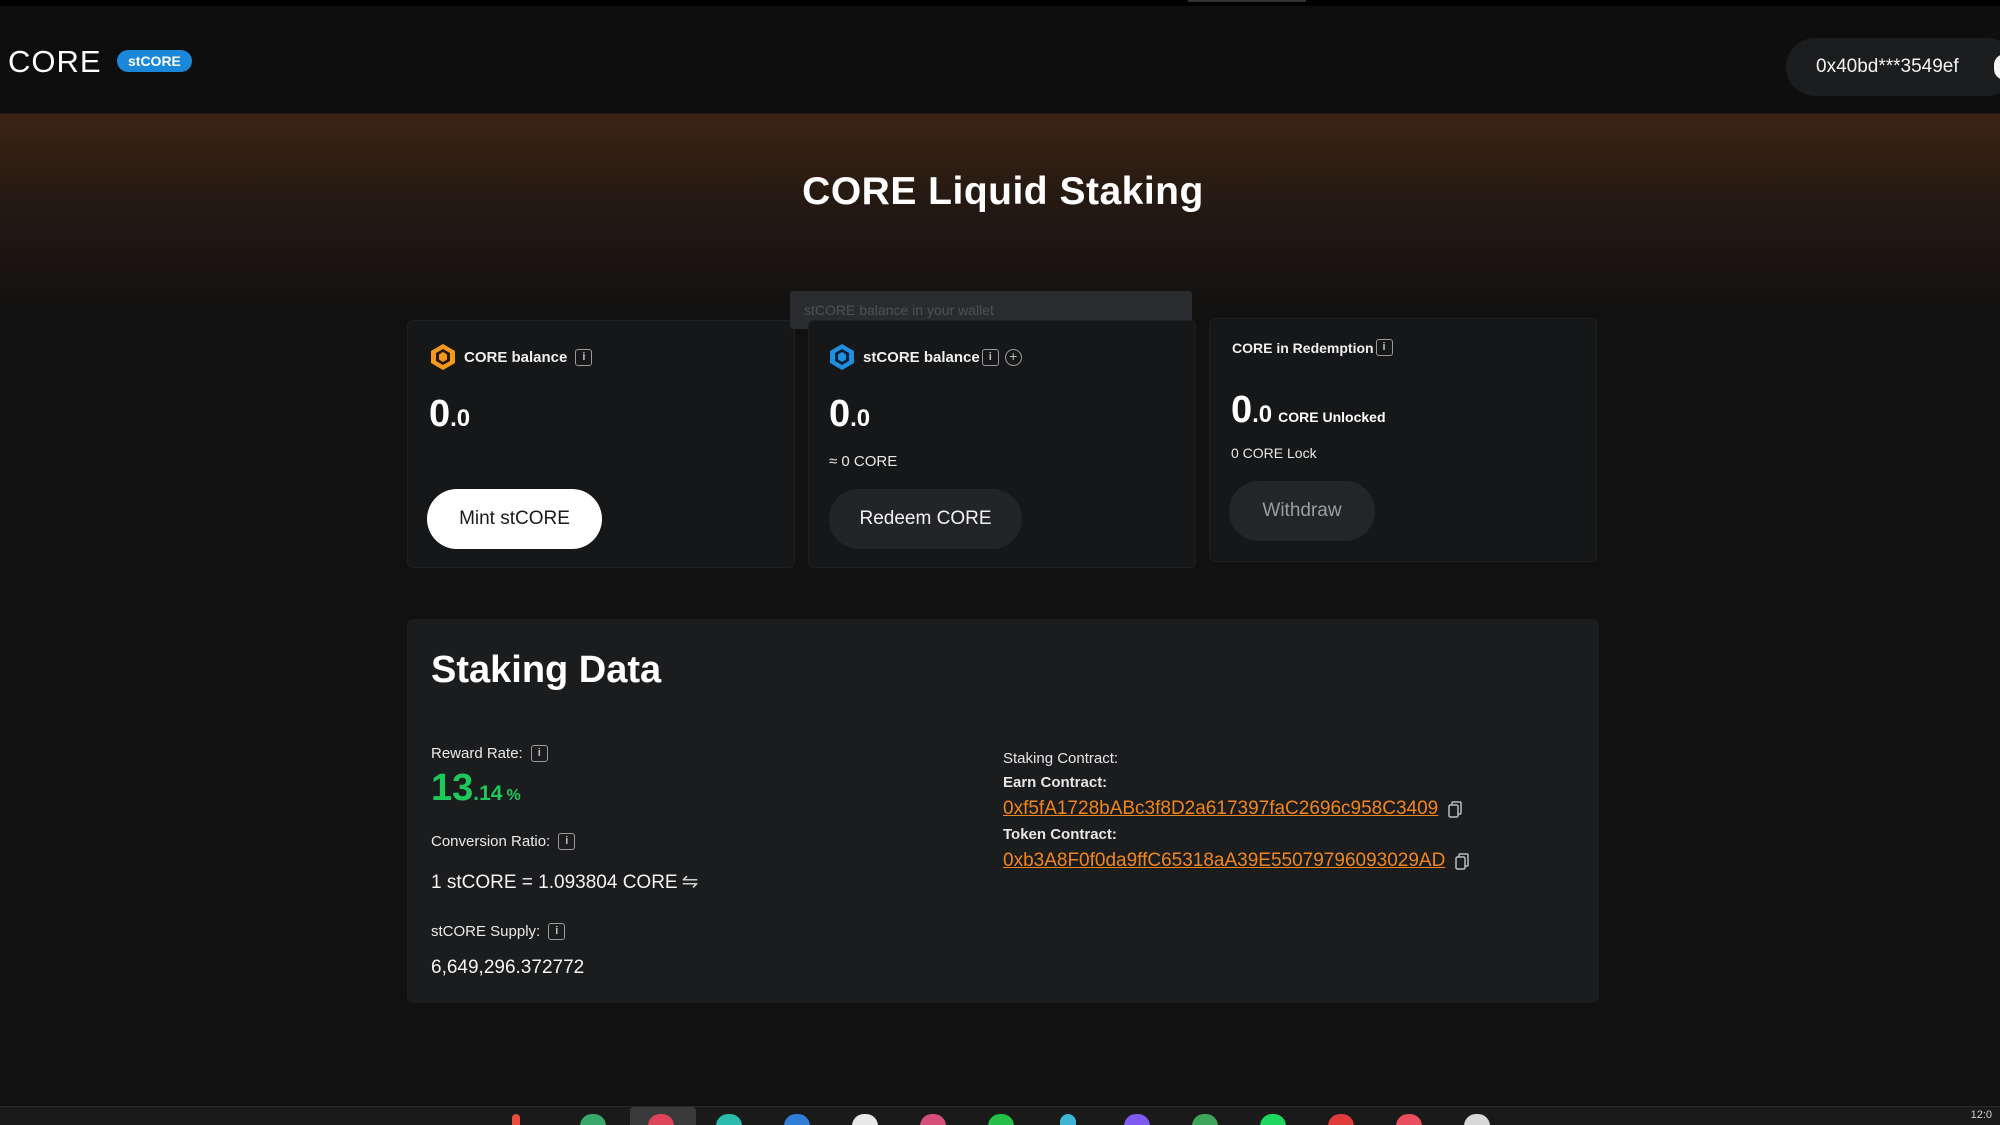 The image size is (2000, 1125). I want to click on chrome-icon, so click(865, 1119).